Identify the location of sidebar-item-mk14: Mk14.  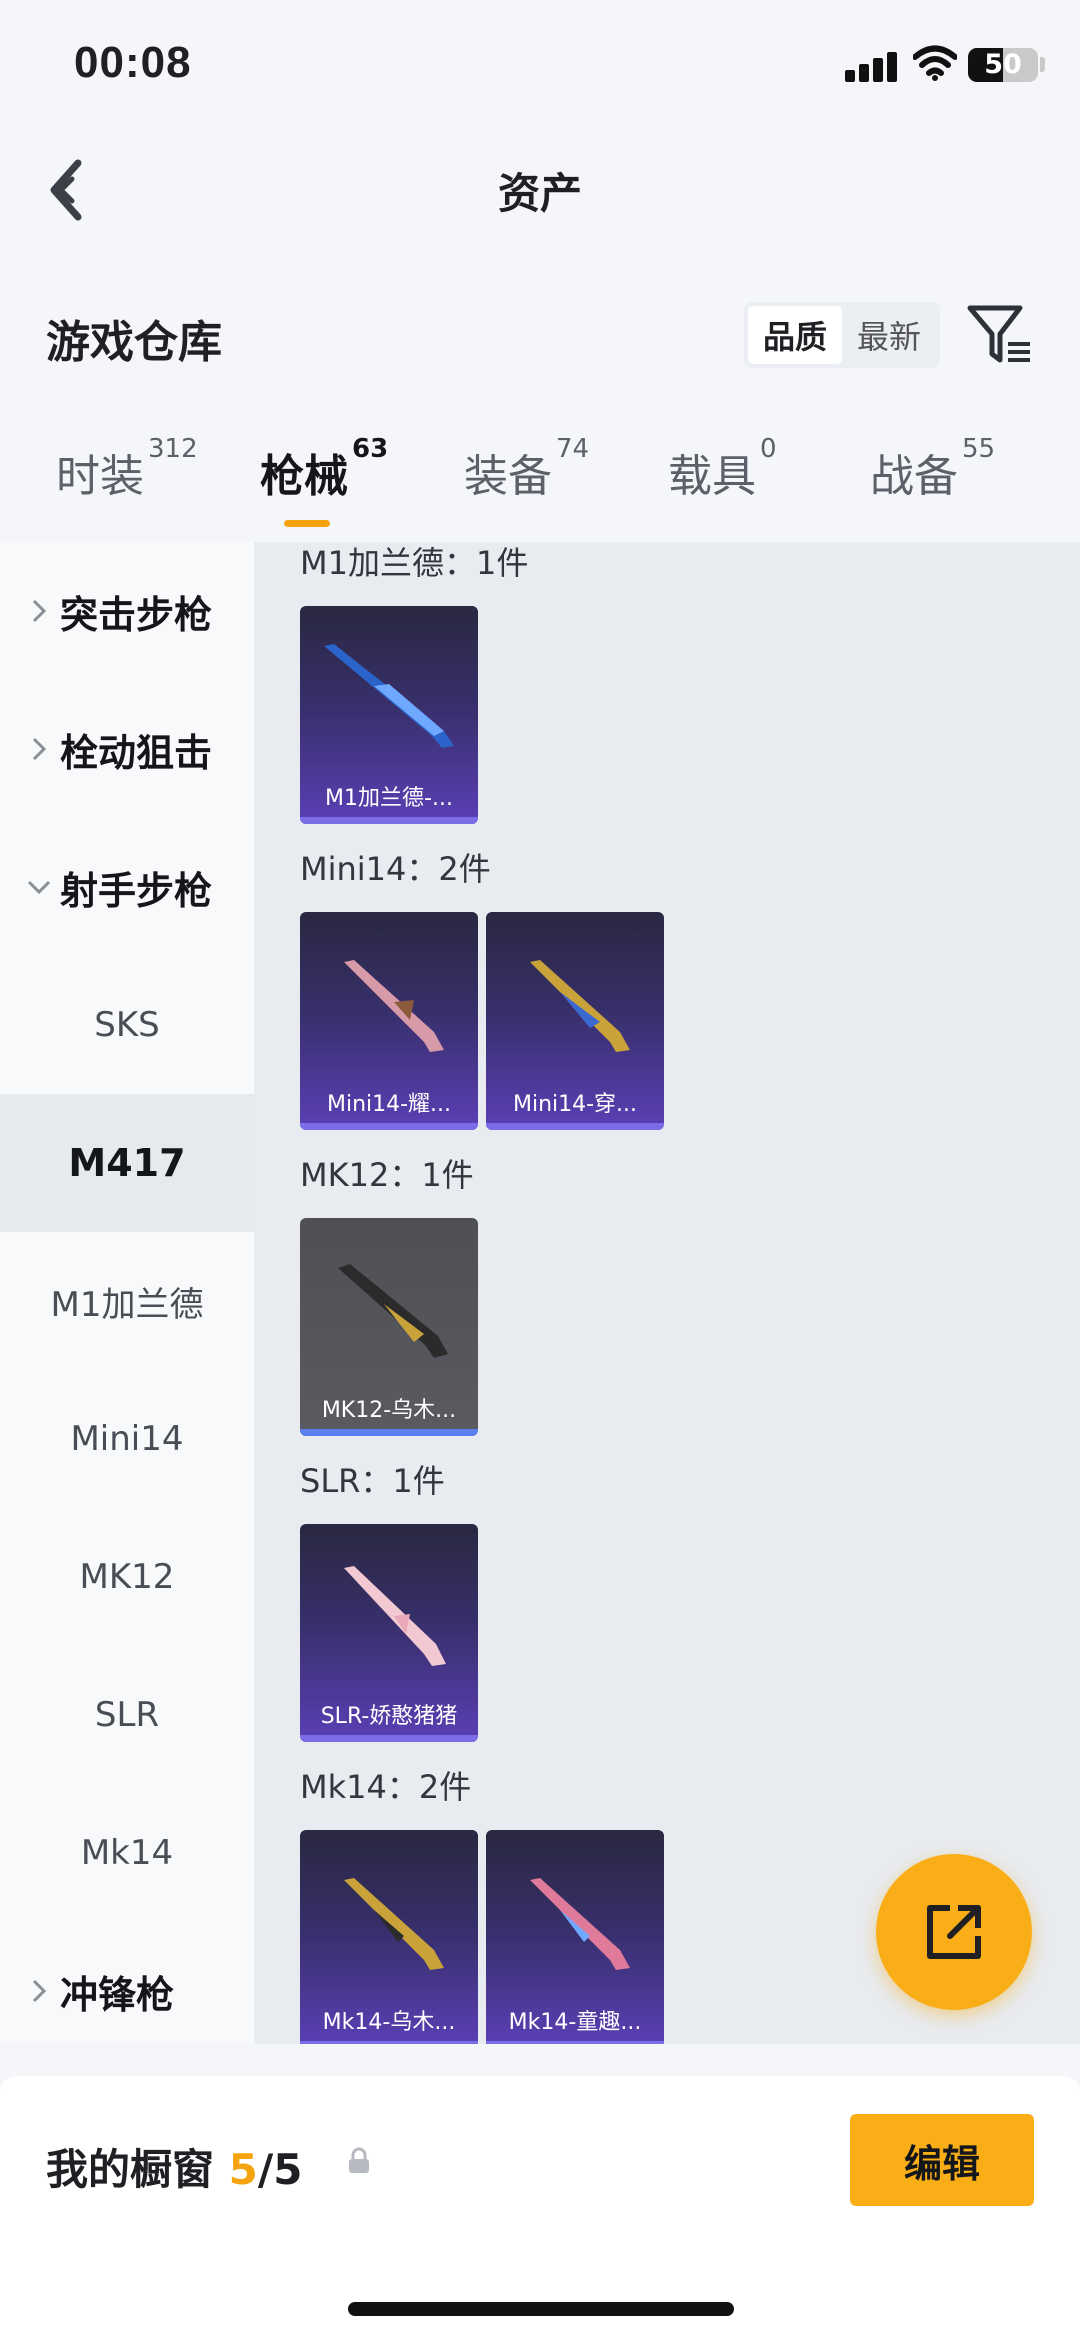
(127, 1853).